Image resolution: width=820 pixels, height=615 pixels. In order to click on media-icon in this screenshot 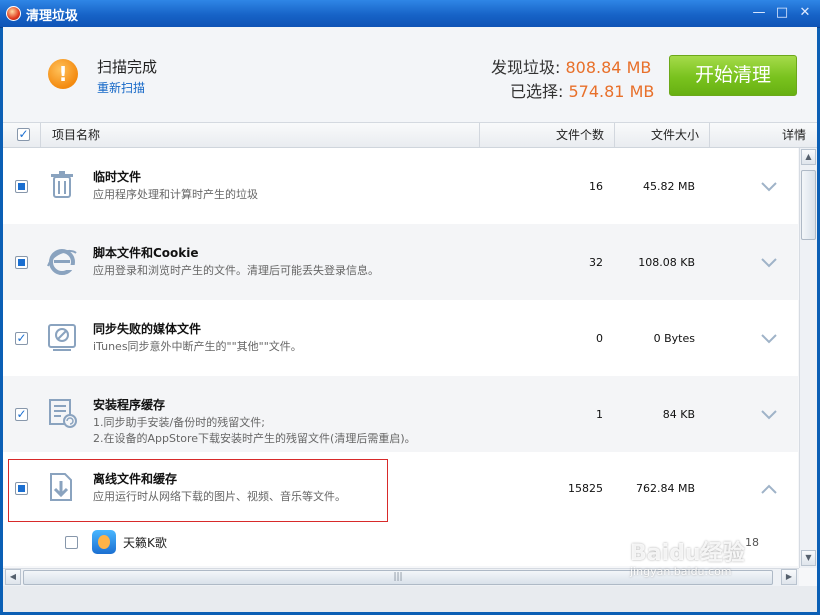, I will do `click(62, 337)`.